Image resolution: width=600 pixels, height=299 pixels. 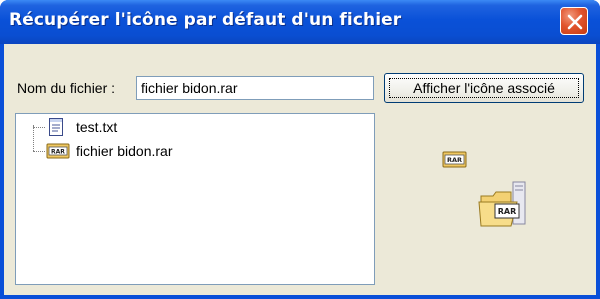 What do you see at coordinates (255, 88) in the screenshot?
I see `filename-input: fichier bidon.rar` at bounding box center [255, 88].